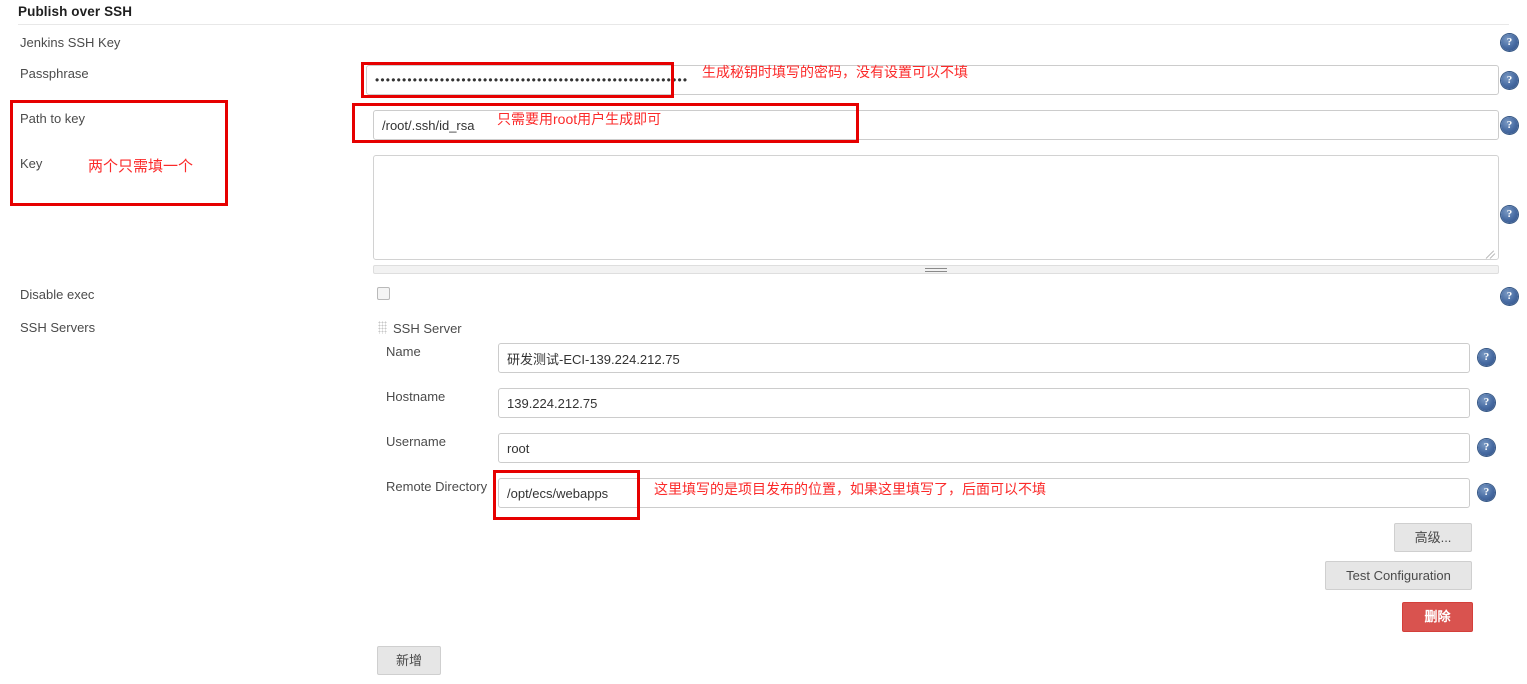 The width and height of the screenshot is (1527, 684). What do you see at coordinates (763, 24) in the screenshot?
I see `section-divider` at bounding box center [763, 24].